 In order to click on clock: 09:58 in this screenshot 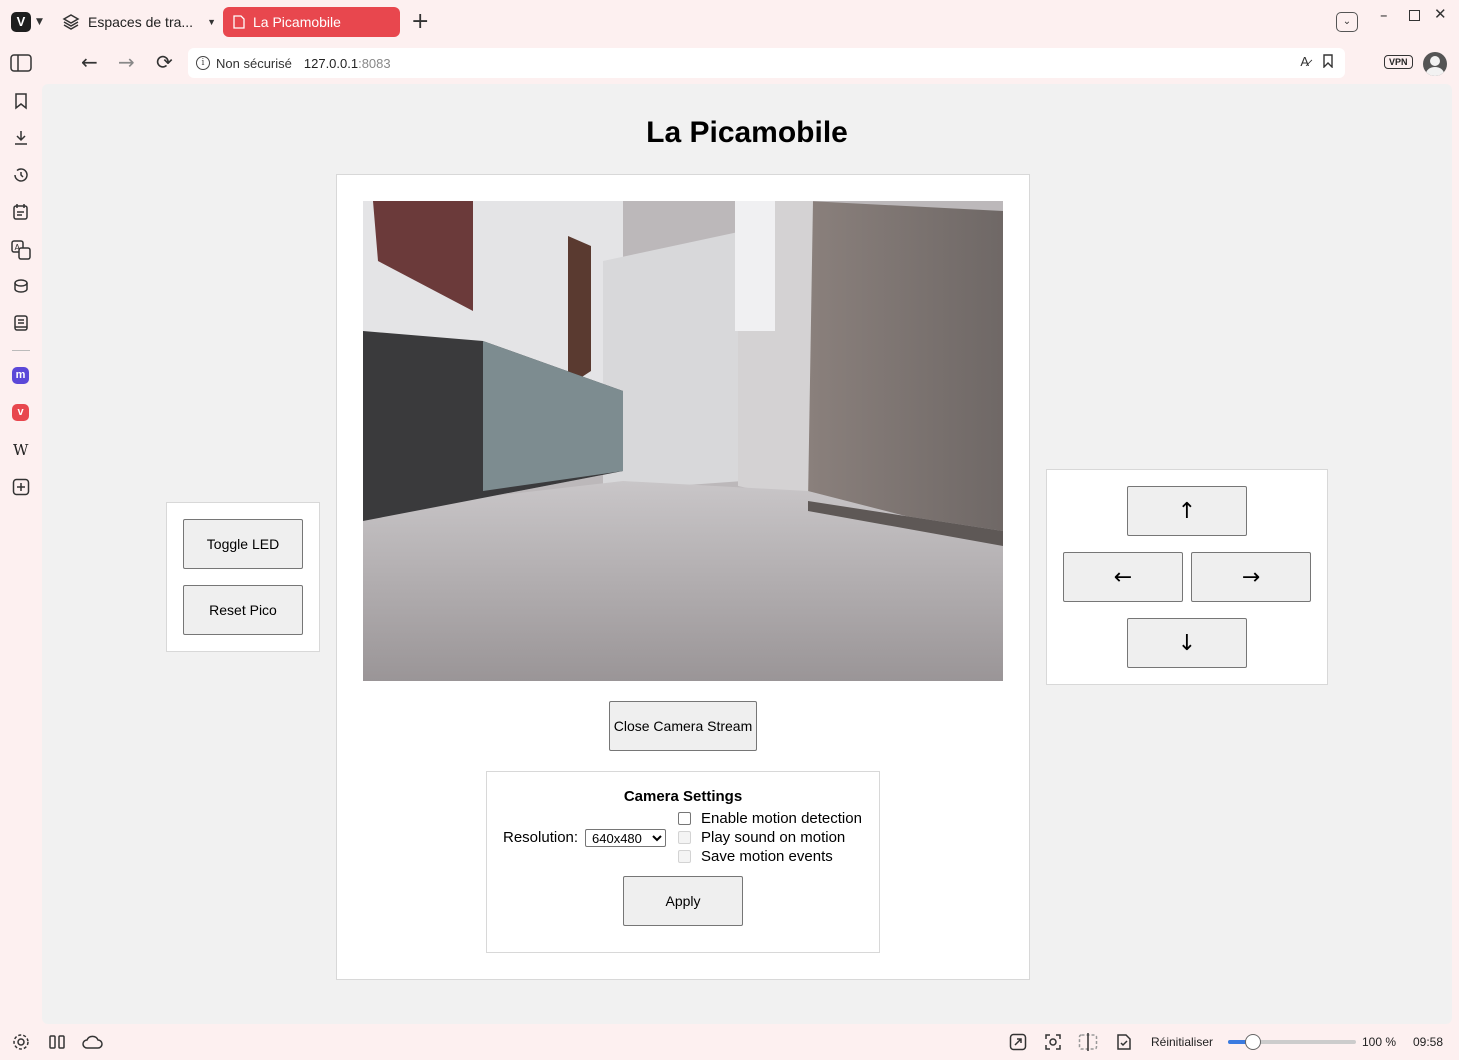, I will do `click(1428, 1042)`.